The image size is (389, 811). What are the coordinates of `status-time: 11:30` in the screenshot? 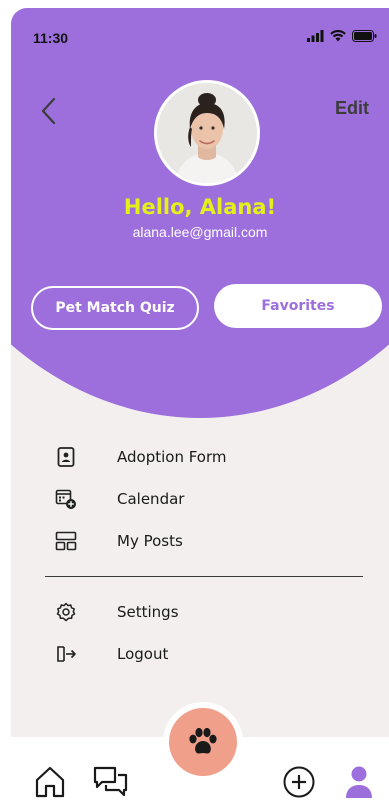 It's located at (51, 38).